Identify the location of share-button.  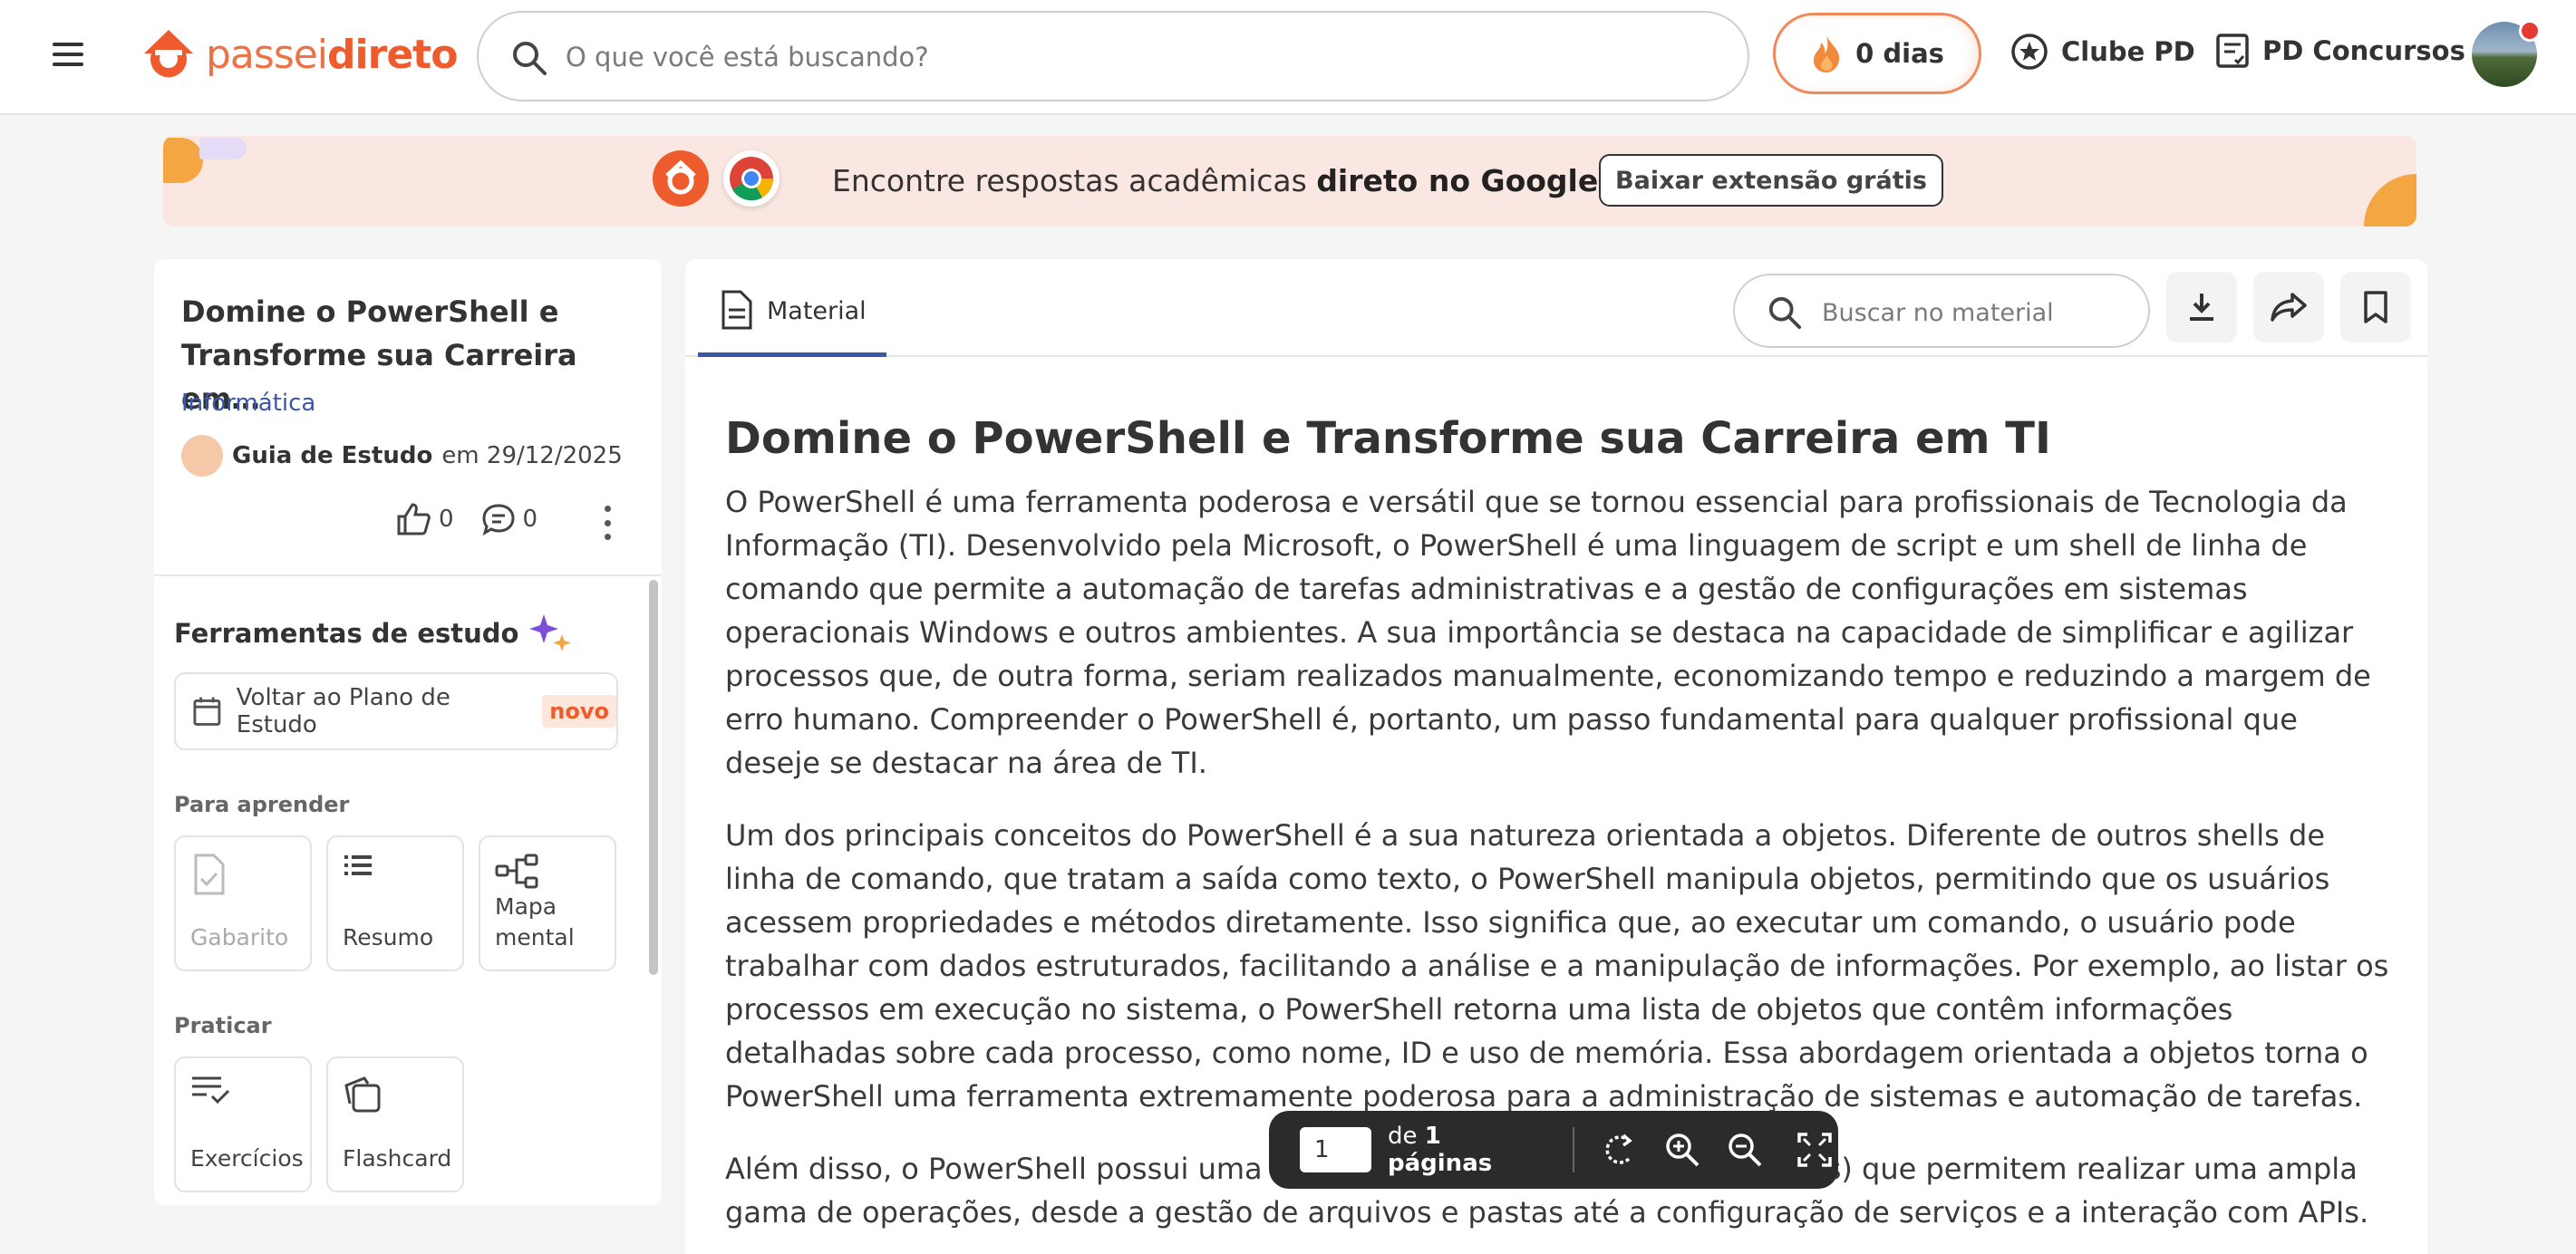
(2288, 307).